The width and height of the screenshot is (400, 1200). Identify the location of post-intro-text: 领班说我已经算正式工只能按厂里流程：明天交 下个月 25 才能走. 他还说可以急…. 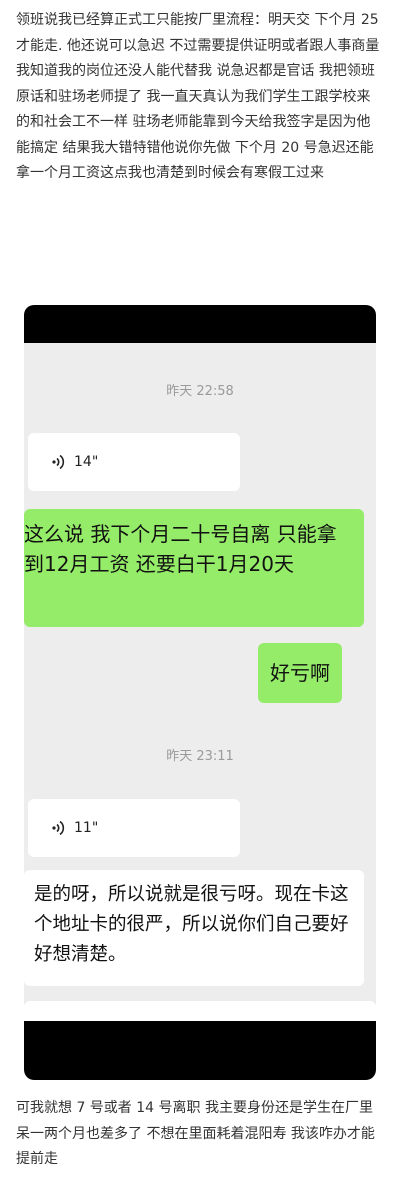
(198, 96).